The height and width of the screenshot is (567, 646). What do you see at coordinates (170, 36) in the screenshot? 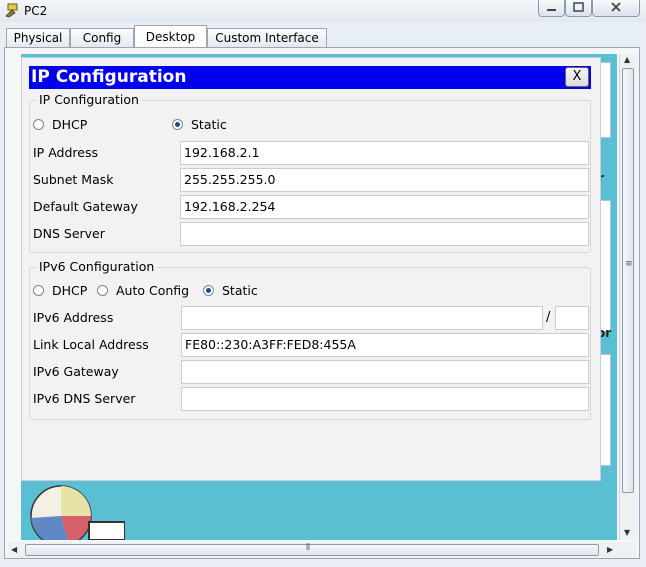
I see `tab-desktop: Desktop` at bounding box center [170, 36].